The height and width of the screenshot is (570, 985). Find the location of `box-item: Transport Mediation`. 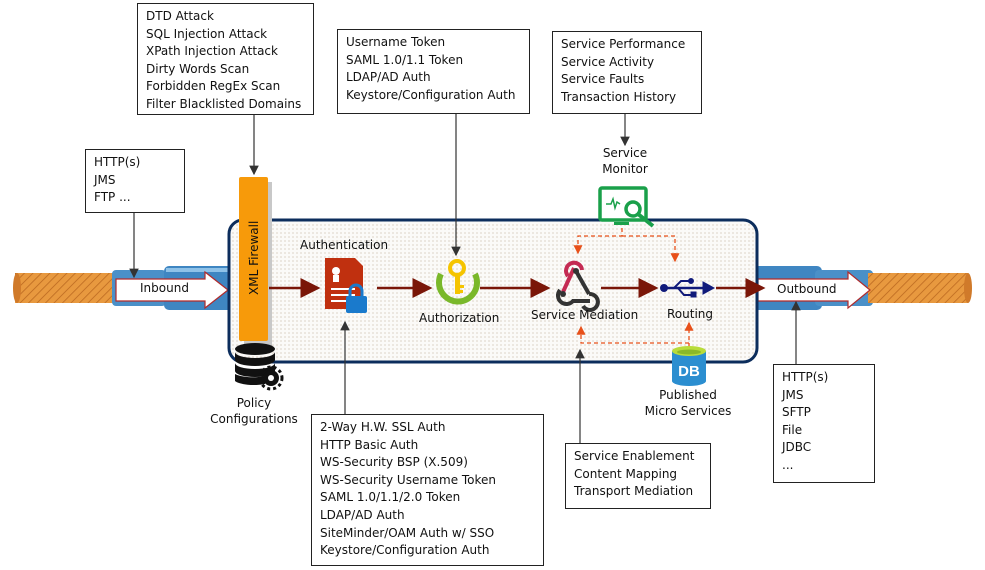

box-item: Transport Mediation is located at coordinates (634, 491).